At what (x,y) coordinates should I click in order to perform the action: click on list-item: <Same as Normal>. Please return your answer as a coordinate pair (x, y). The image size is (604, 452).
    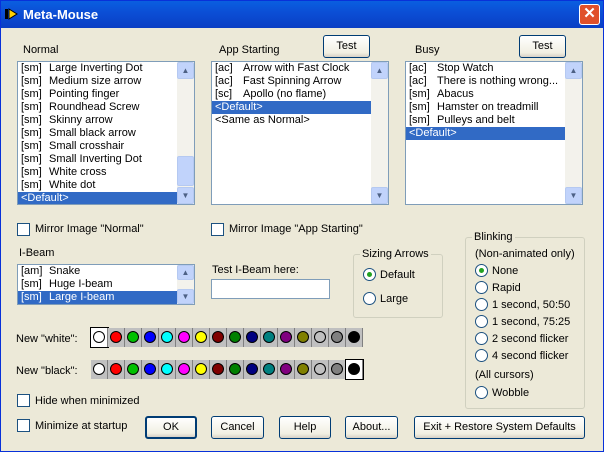
    Looking at the image, I should click on (291, 120).